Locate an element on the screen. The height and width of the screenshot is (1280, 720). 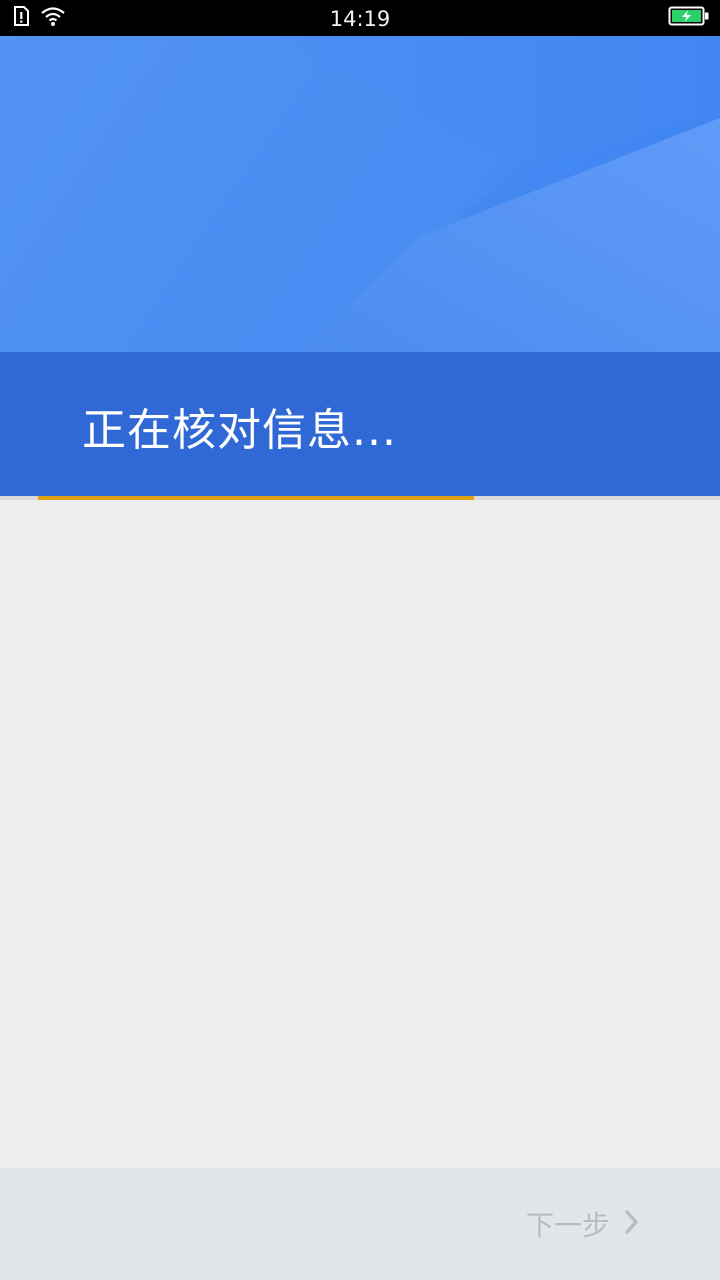
status-time: 14:19 is located at coordinates (360, 19).